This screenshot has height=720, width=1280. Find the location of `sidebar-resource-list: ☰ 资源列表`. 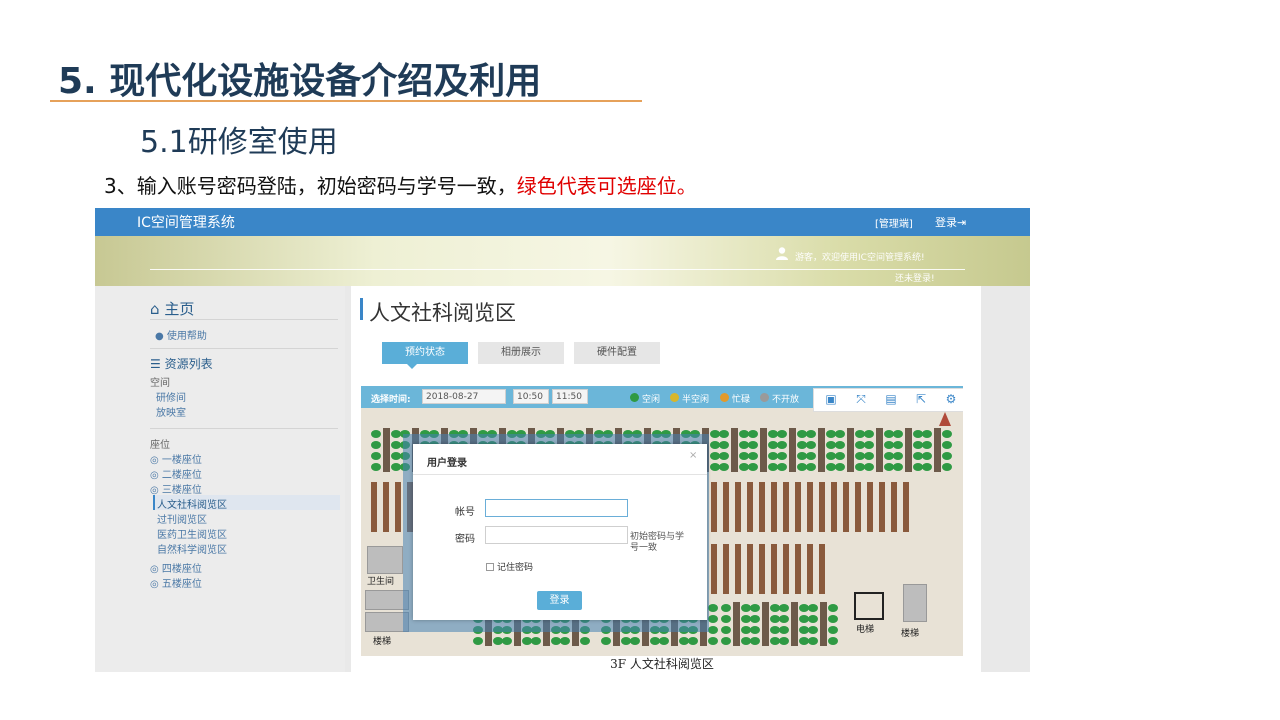

sidebar-resource-list: ☰ 资源列表 is located at coordinates (181, 363).